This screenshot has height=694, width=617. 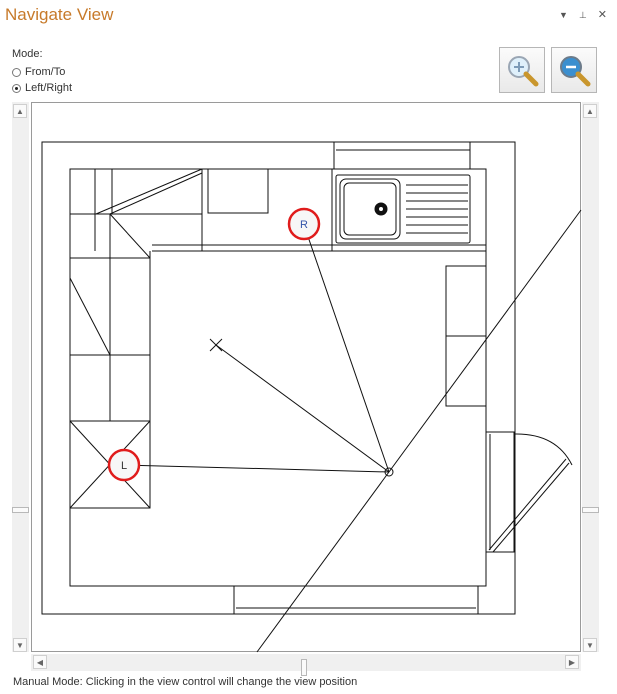 I want to click on marker-left: L, so click(x=124, y=465).